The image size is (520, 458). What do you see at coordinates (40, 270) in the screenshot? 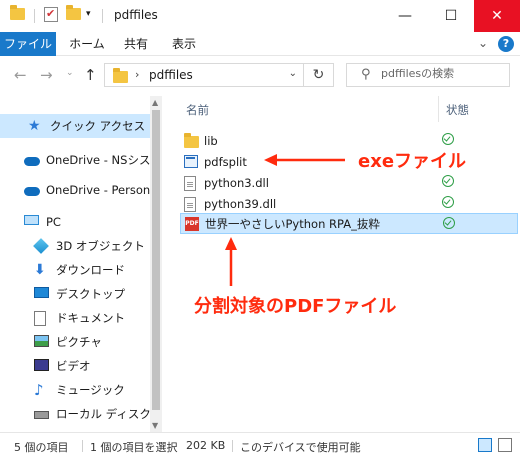
I see `download-icon: ⬇` at bounding box center [40, 270].